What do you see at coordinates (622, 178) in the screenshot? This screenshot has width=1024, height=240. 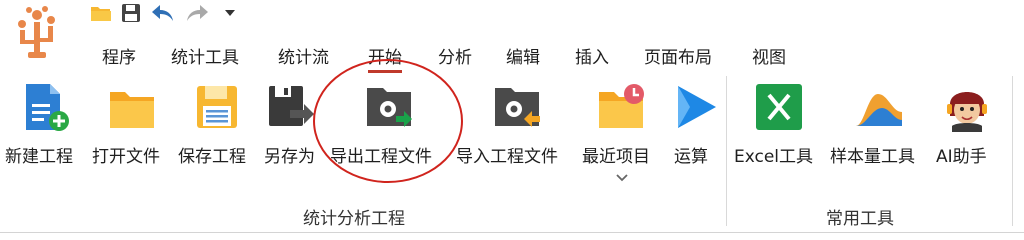 I see `chevron-down-icon` at bounding box center [622, 178].